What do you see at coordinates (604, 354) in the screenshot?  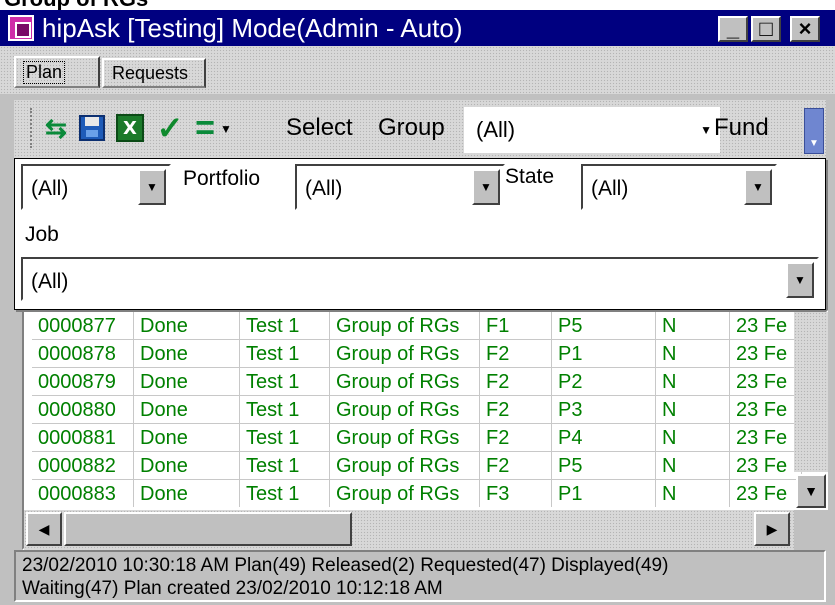 I see `table-cell: P1` at bounding box center [604, 354].